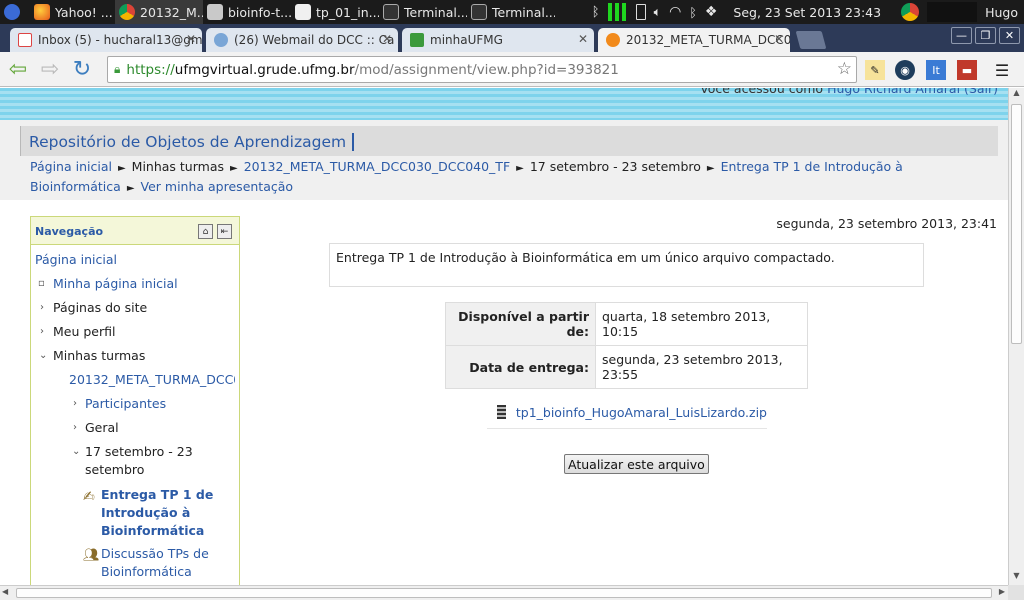 This screenshot has height=600, width=1024. What do you see at coordinates (617, 12) in the screenshot?
I see `cpu-monitor-icon` at bounding box center [617, 12].